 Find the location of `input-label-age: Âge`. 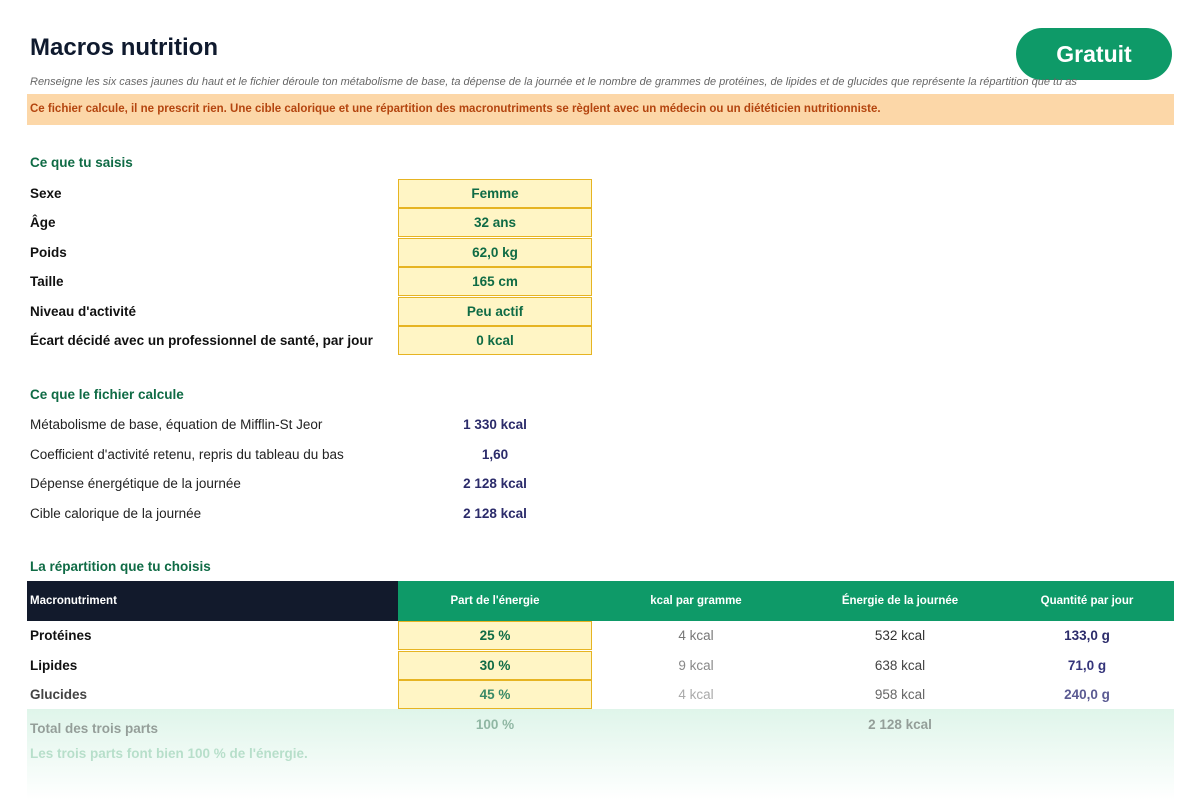

input-label-age: Âge is located at coordinates (43, 222).